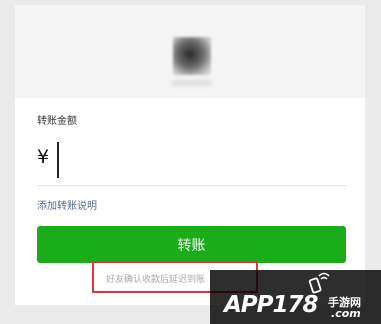  I want to click on recipient-name-blurred, so click(192, 83).